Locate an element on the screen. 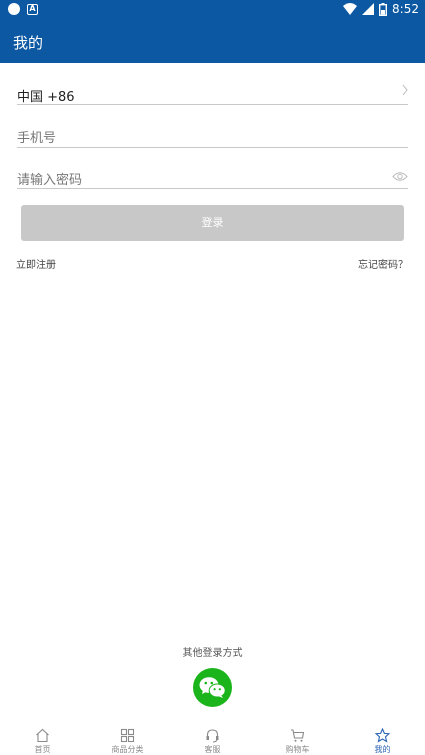  battery-icon is located at coordinates (383, 9).